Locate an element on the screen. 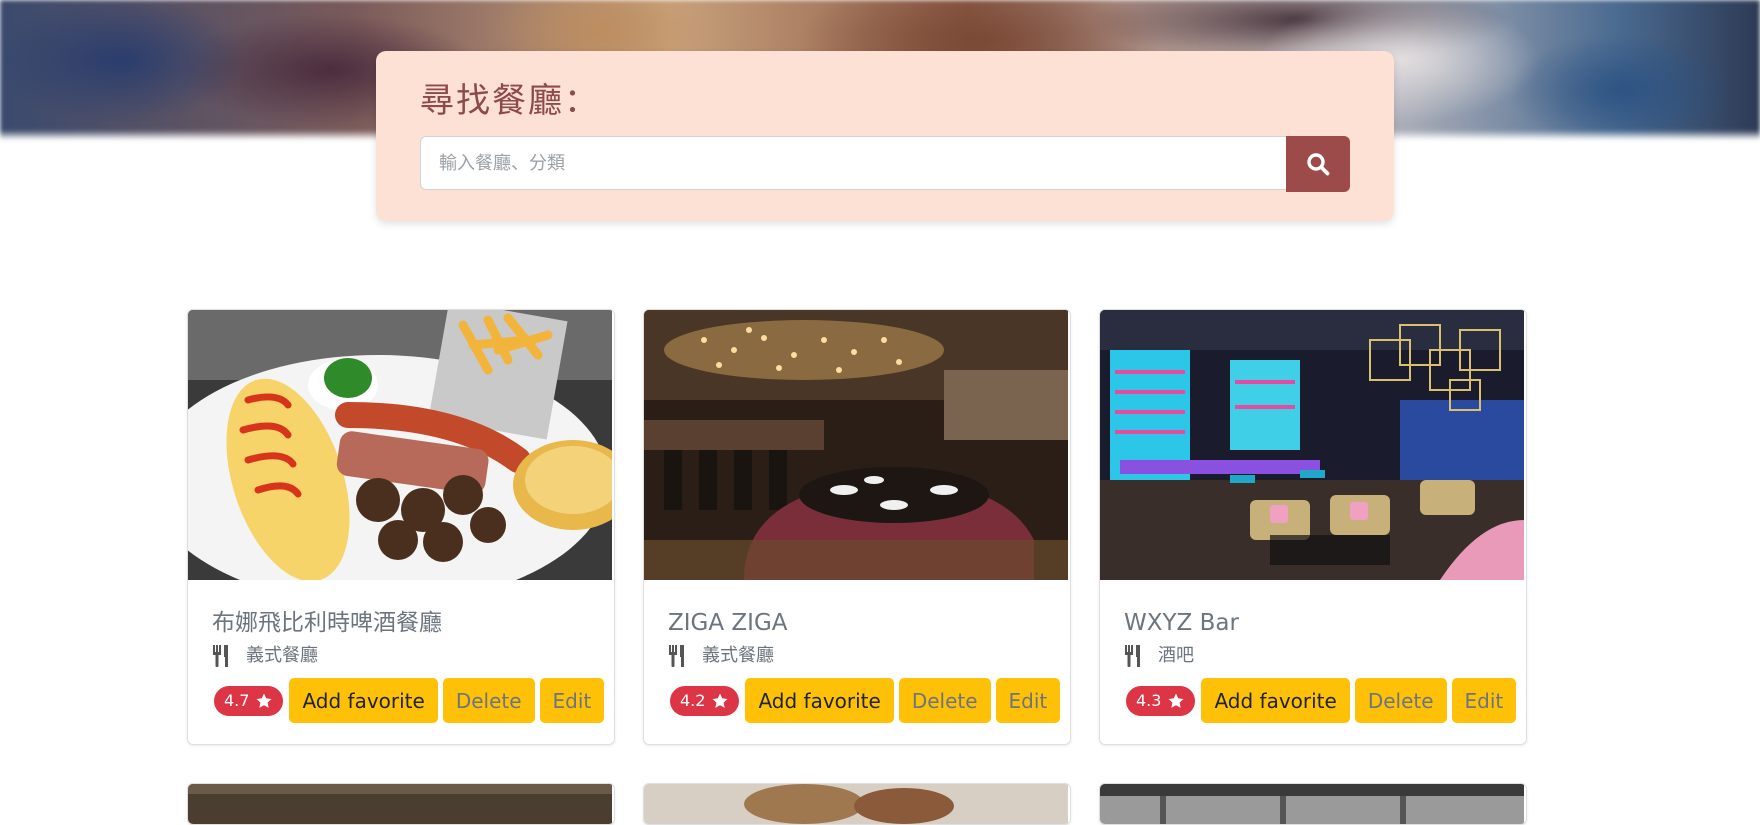 The width and height of the screenshot is (1760, 825). category-label: 酒吧 is located at coordinates (1176, 655).